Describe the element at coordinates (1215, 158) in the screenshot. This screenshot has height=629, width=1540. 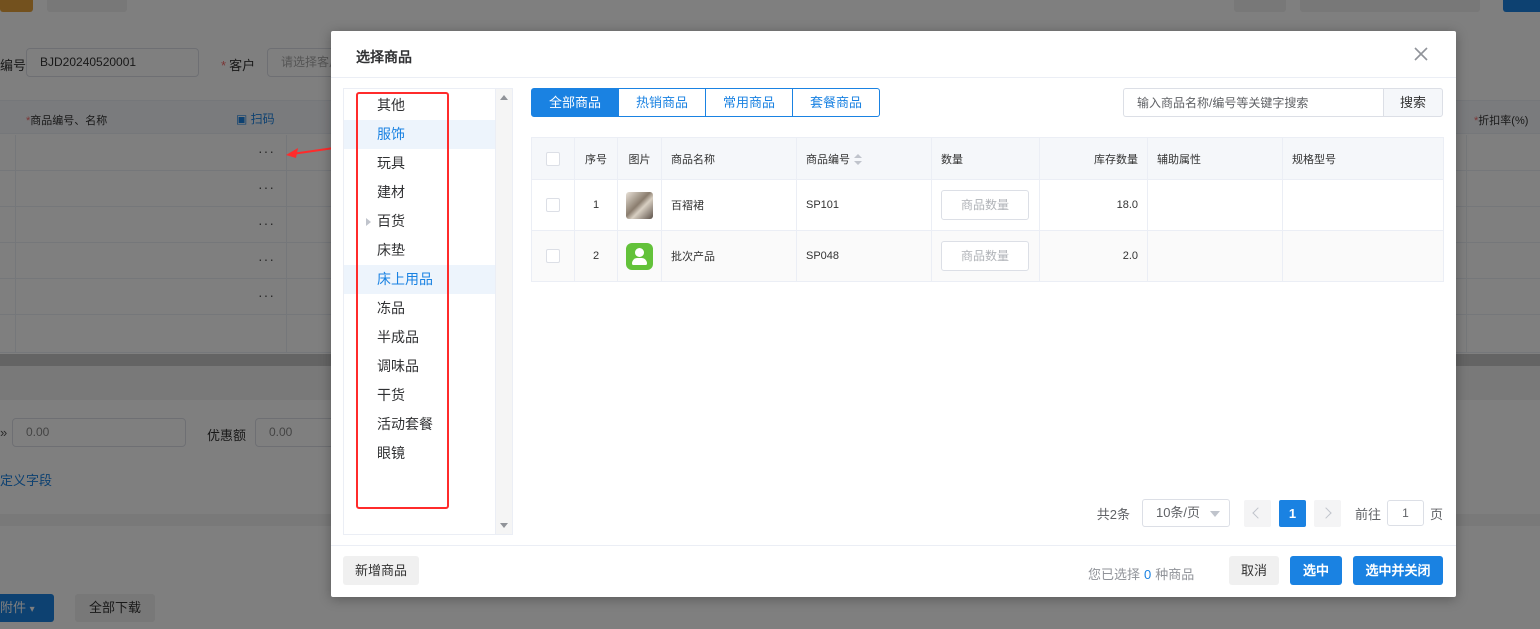
I see `aux-attr-header: 辅助属性` at that location.